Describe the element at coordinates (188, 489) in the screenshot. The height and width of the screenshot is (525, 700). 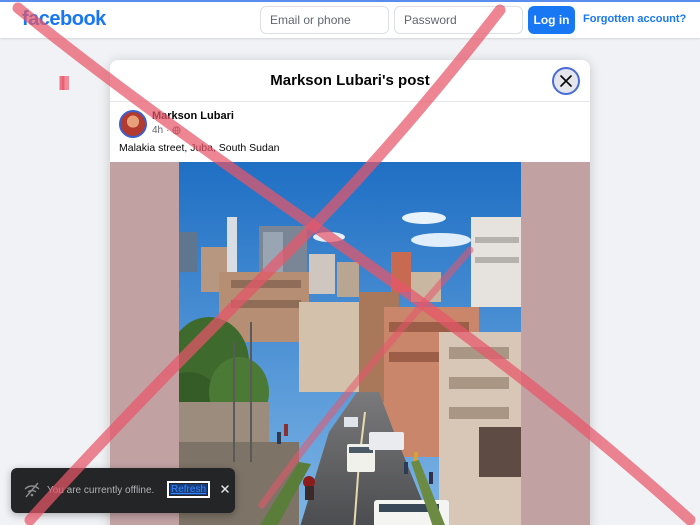
I see `refresh-link: Refresh` at that location.